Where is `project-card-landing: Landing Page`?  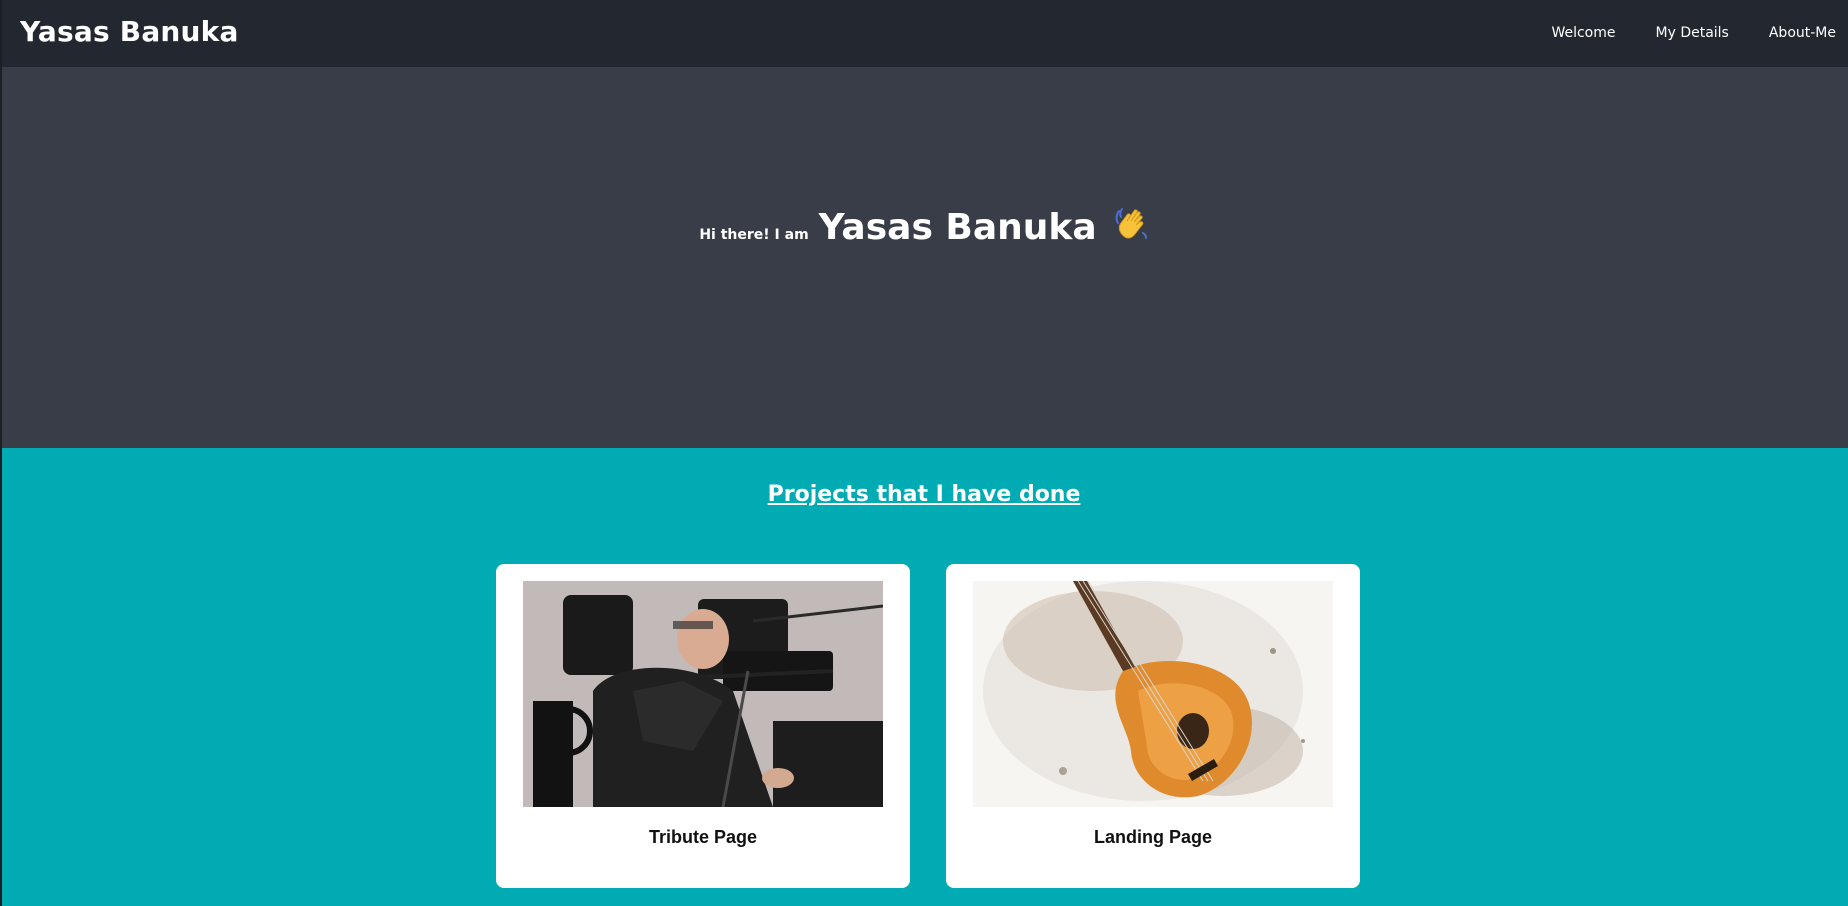 project-card-landing: Landing Page is located at coordinates (1153, 726).